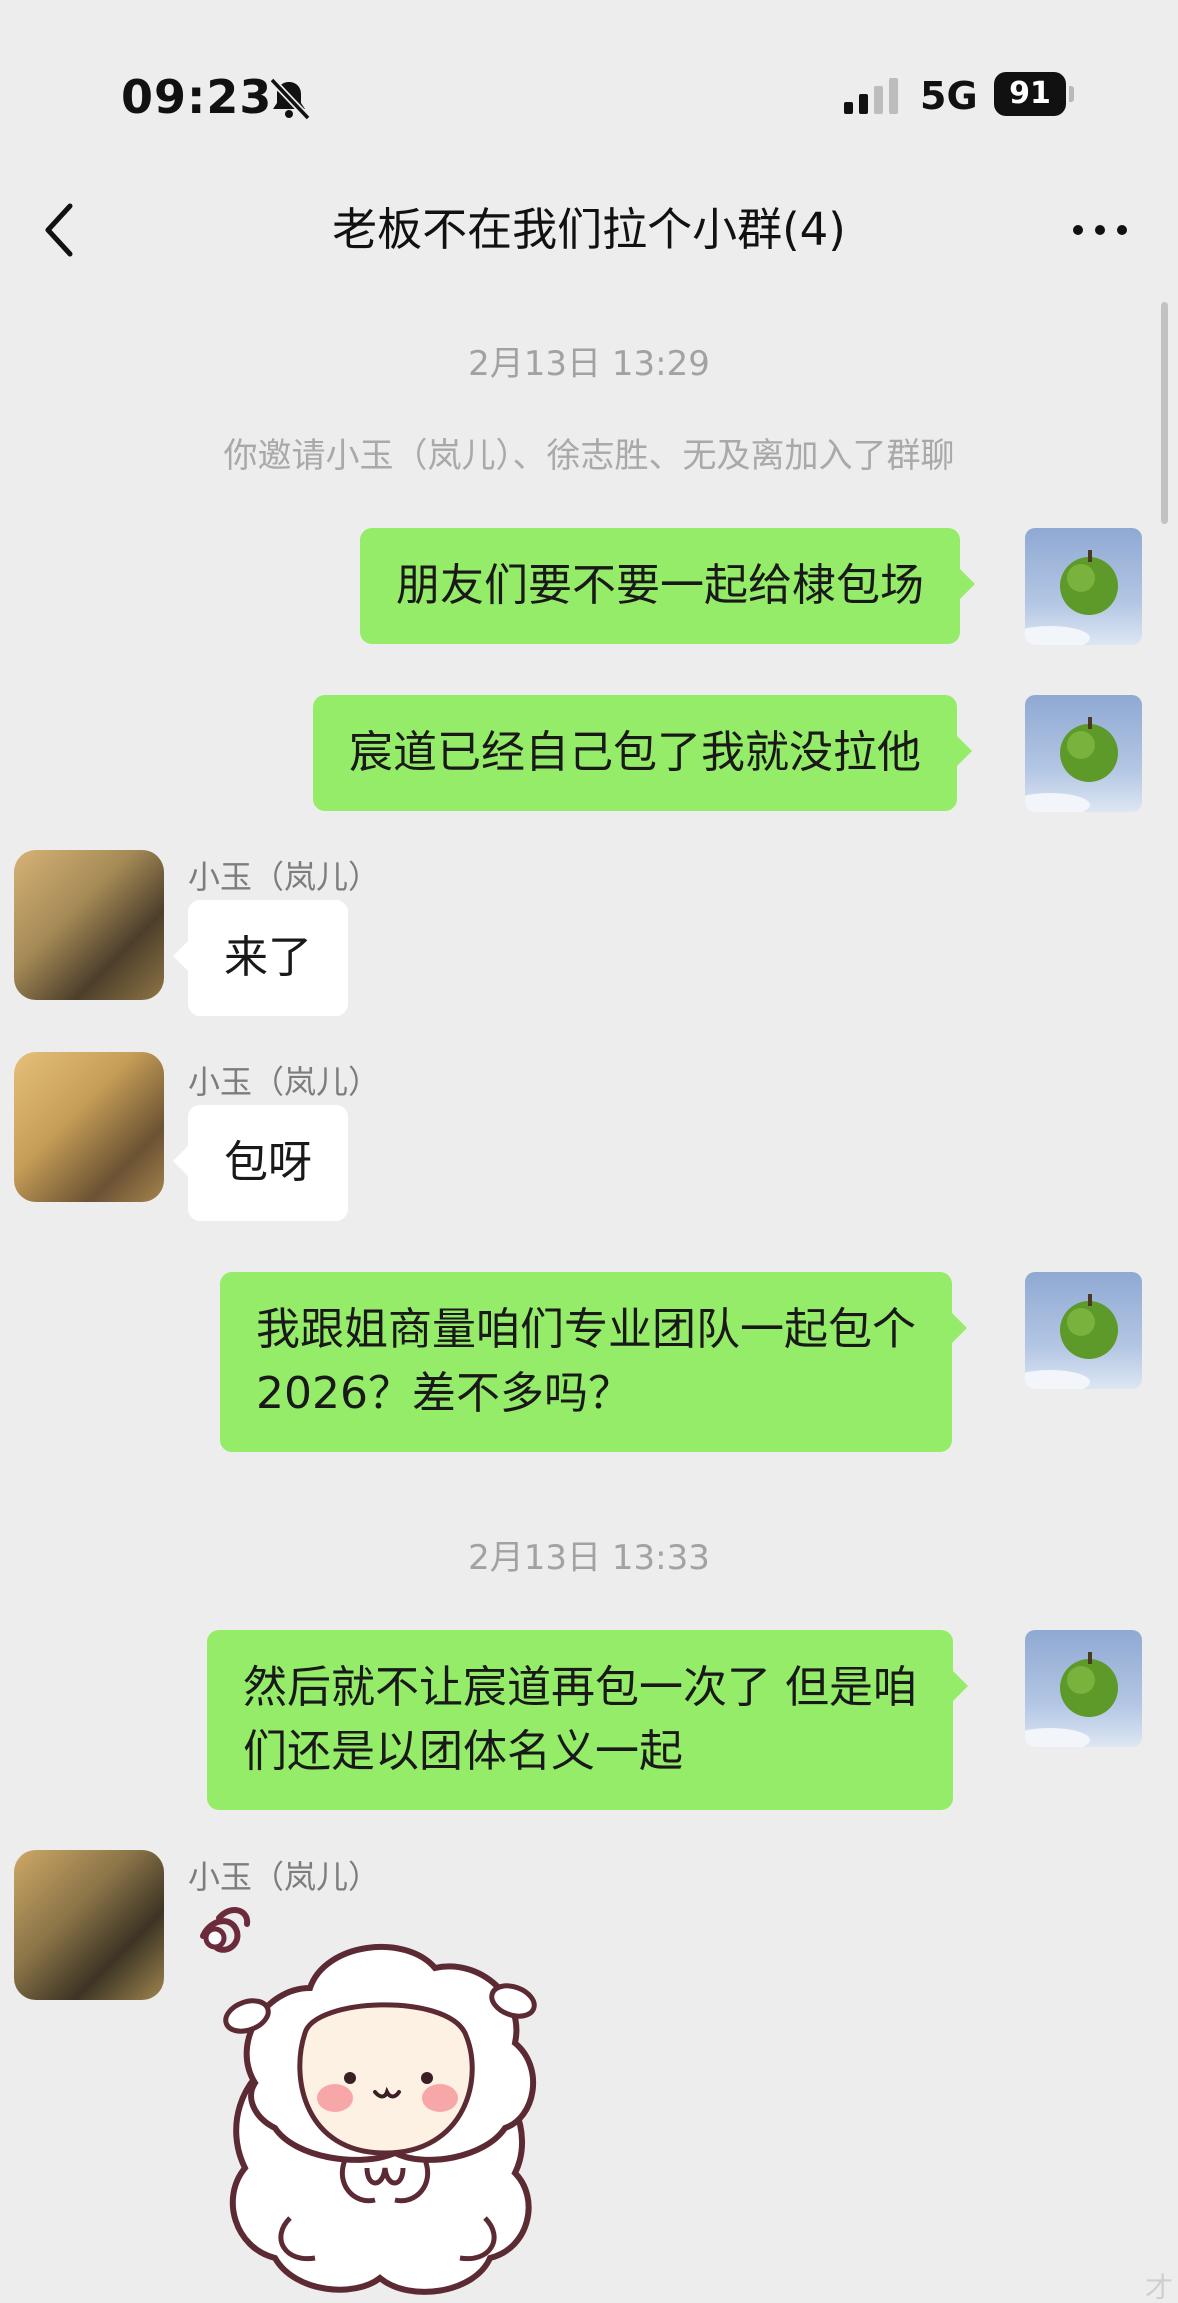 This screenshot has height=2303, width=1178. Describe the element at coordinates (589, 456) in the screenshot. I see `system-invite-notice: 你邀请小玉（岚儿）、徐志胜、无及离加入了群聊` at that location.